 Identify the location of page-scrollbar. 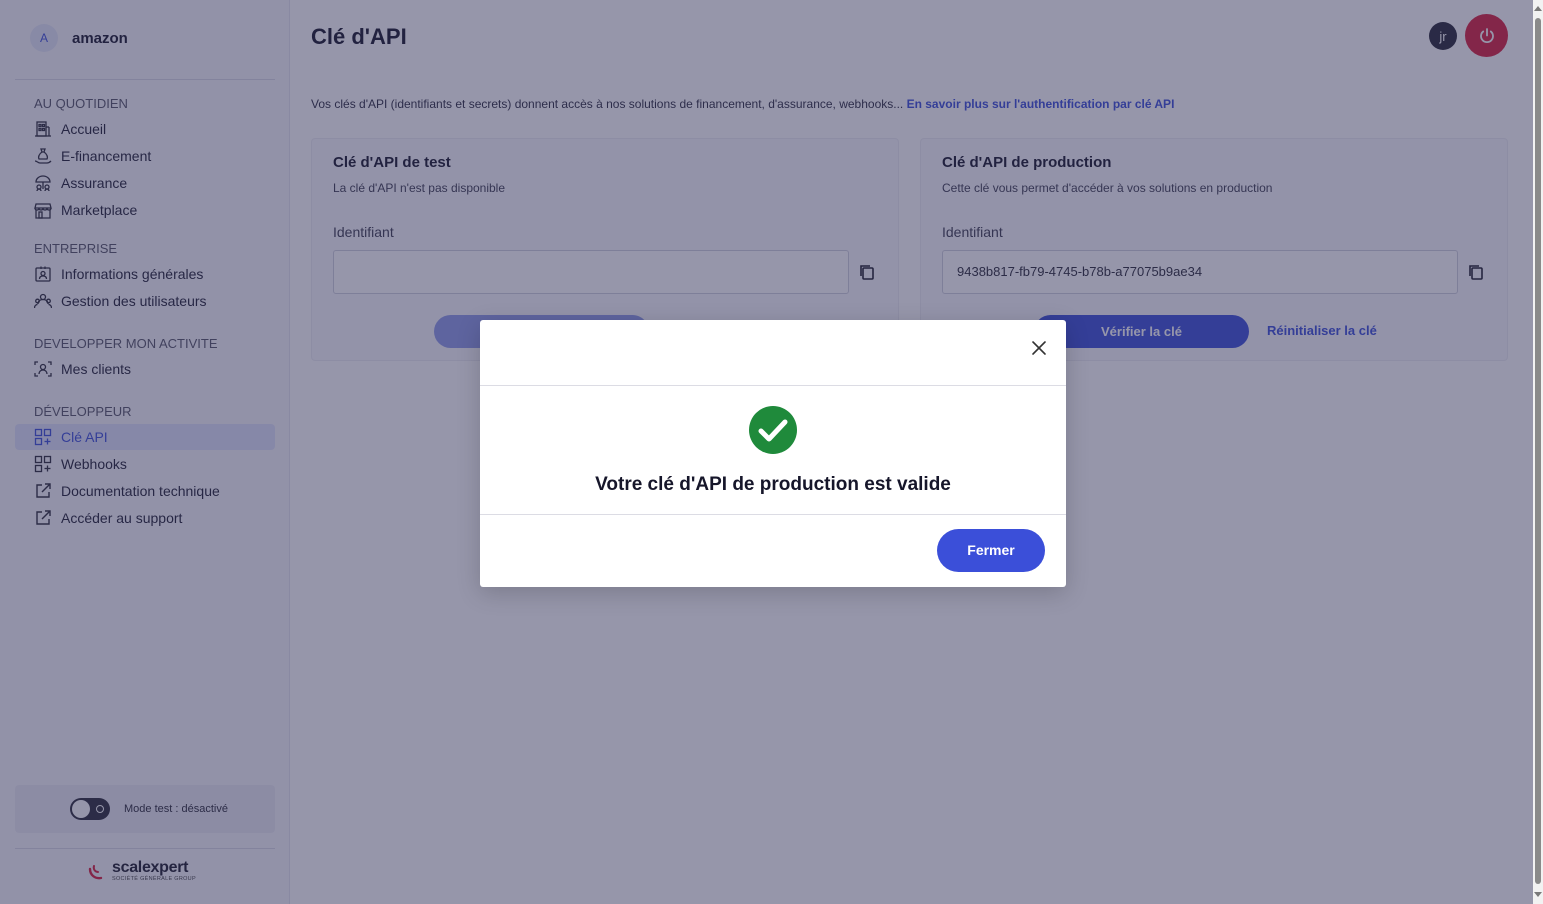
(1538, 452).